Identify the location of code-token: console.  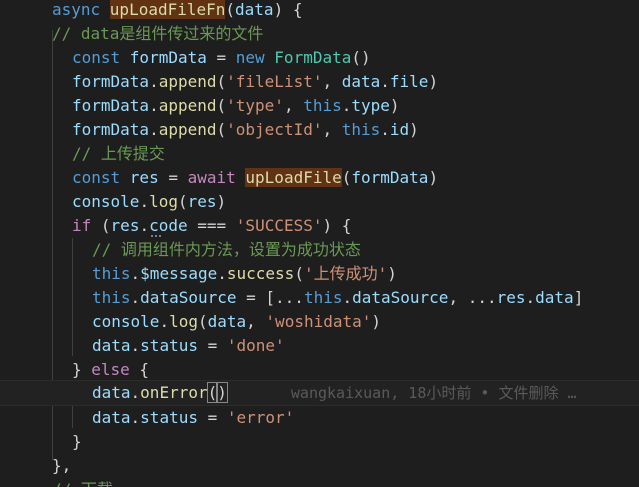
(106, 201).